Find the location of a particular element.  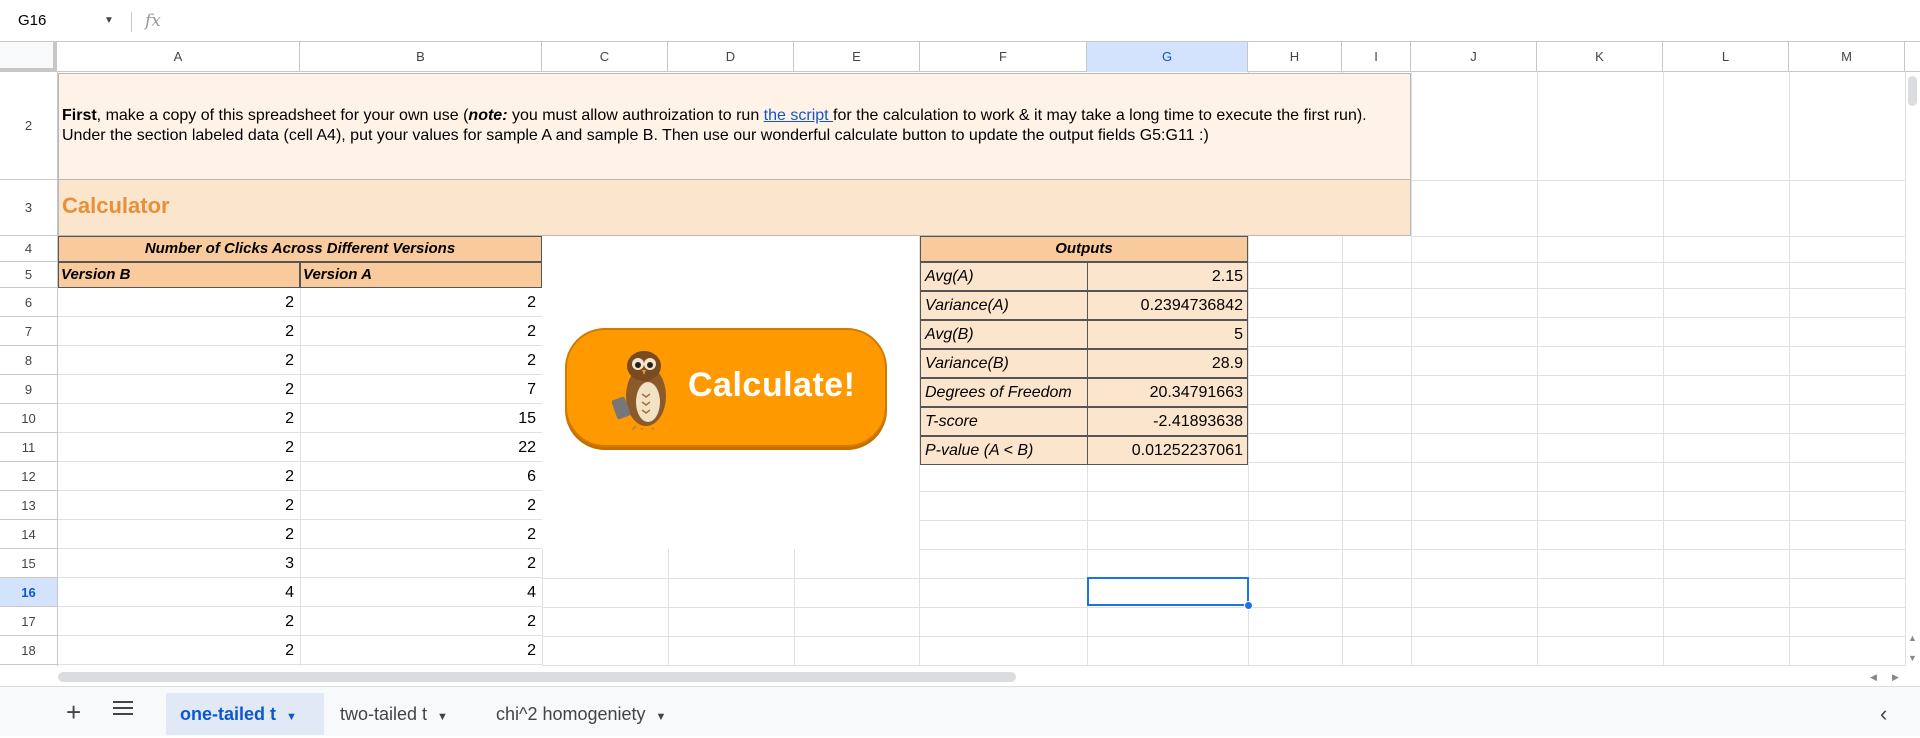

table-row: 22 is located at coordinates (300, 302).